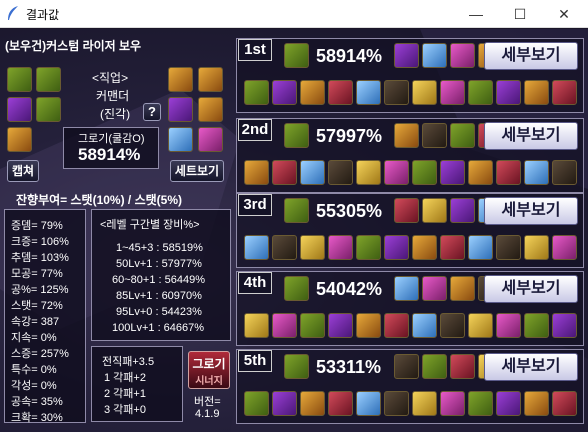 This screenshot has height=432, width=588. Describe the element at coordinates (152, 112) in the screenshot. I see `help-button: ?` at that location.